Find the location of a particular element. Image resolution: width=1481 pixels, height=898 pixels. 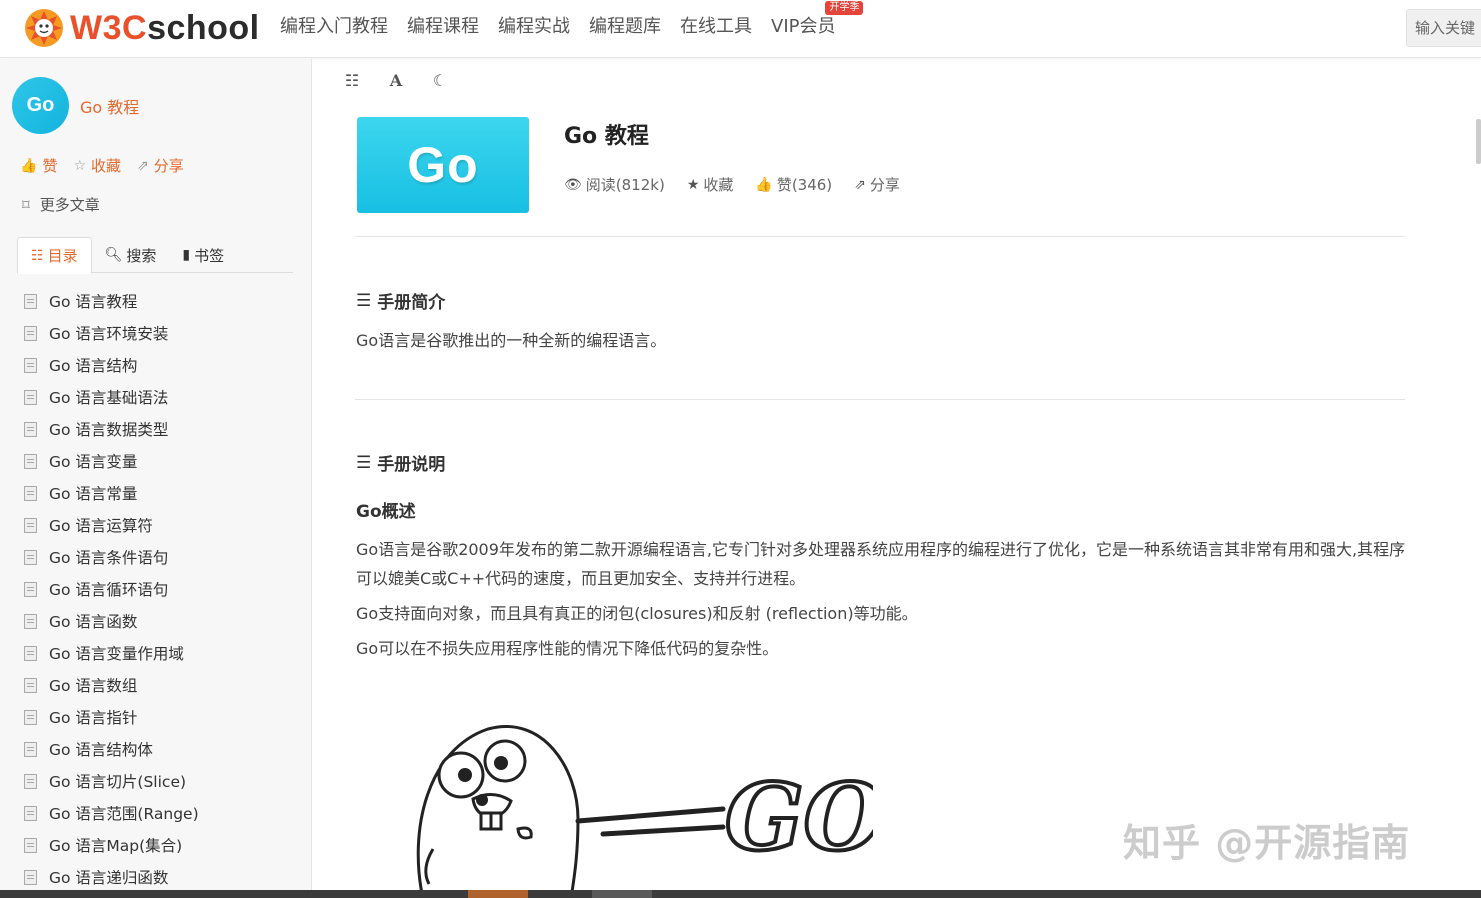

read-count: 👁︎ 阅读(812k) is located at coordinates (614, 184).